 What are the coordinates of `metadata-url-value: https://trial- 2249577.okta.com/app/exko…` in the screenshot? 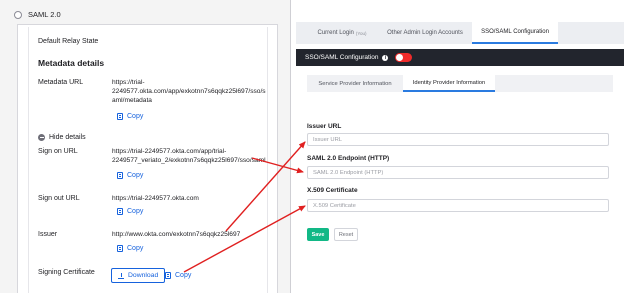 It's located at (189, 91).